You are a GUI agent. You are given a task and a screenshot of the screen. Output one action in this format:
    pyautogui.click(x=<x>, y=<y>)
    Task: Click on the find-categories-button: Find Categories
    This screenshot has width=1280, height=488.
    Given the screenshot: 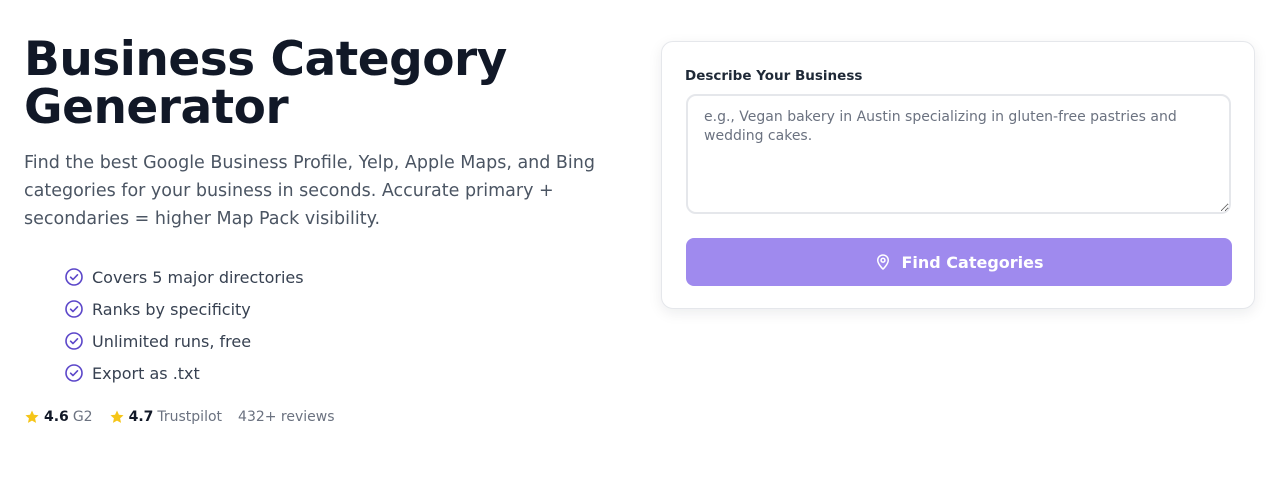 What is the action you would take?
    pyautogui.click(x=959, y=262)
    